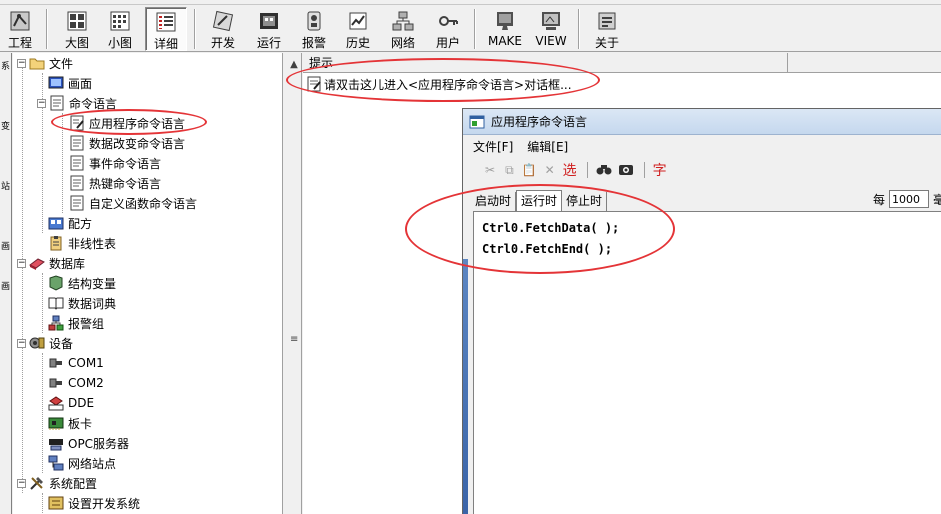 Image resolution: width=941 pixels, height=514 pixels. What do you see at coordinates (82, 243) in the screenshot?
I see `tree-item-nonlinear-table: 非线性表` at bounding box center [82, 243].